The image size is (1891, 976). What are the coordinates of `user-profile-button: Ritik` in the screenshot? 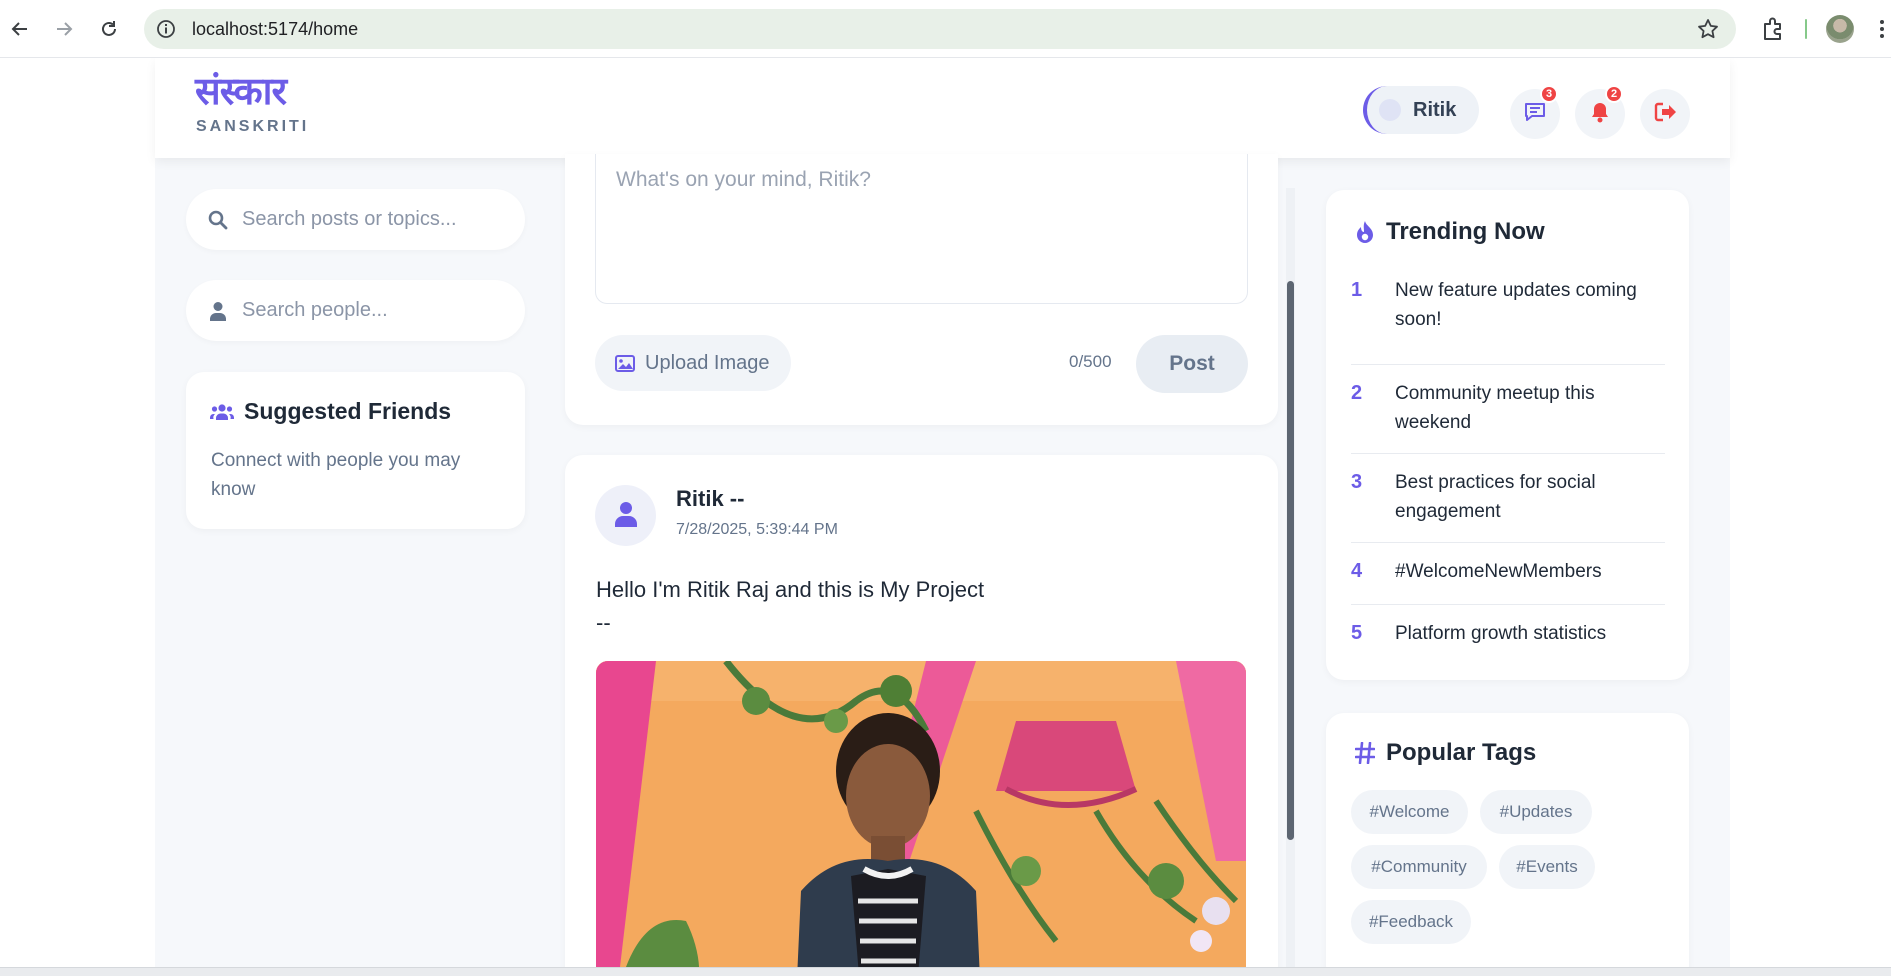 It's located at (1421, 110).